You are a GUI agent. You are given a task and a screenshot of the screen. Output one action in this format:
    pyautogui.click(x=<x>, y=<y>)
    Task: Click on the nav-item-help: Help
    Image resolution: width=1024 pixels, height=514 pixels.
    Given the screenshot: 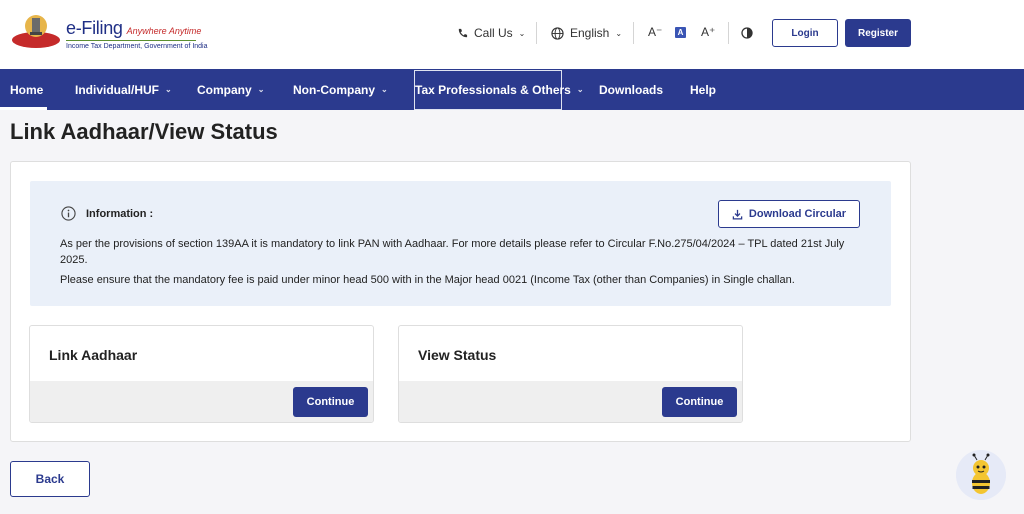 What is the action you would take?
    pyautogui.click(x=703, y=89)
    